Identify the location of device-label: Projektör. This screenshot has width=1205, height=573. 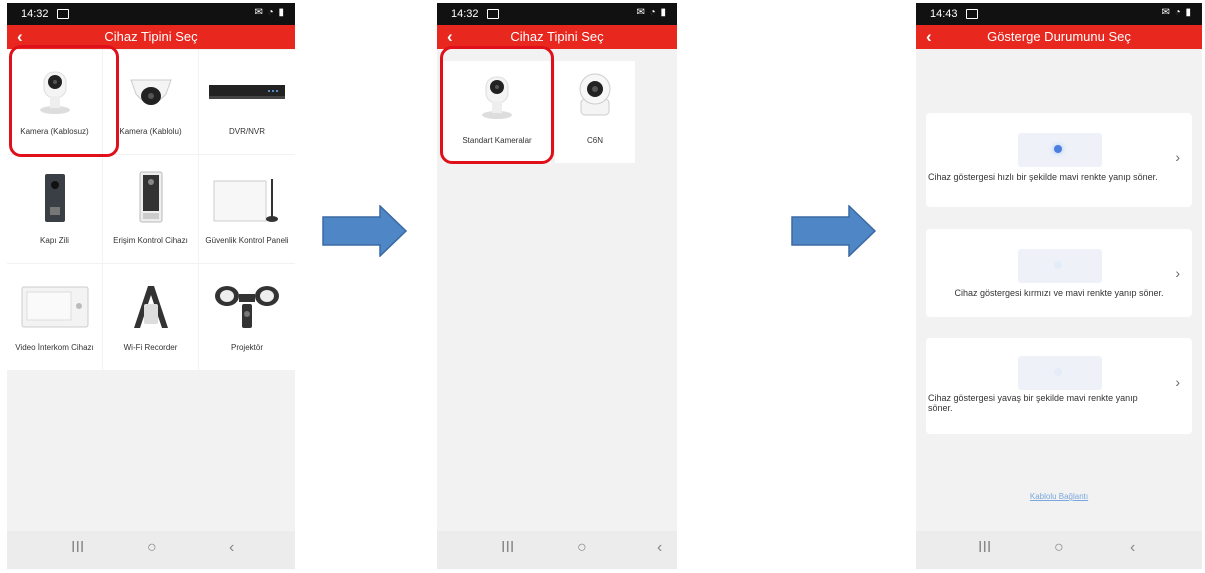
(246, 347).